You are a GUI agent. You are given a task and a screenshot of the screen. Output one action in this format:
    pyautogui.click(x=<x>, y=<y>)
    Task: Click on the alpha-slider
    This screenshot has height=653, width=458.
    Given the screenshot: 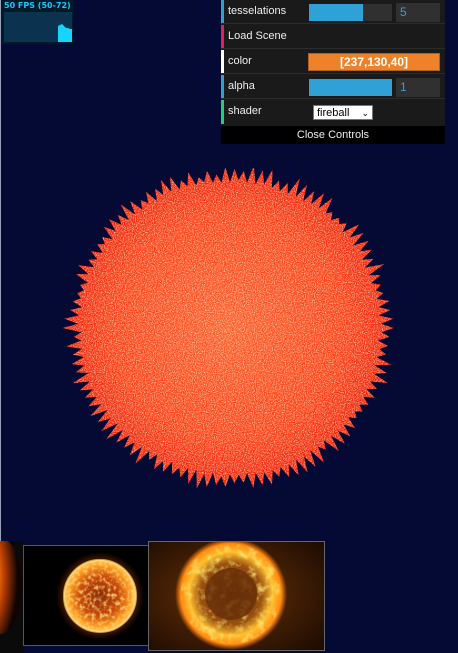 What is the action you would take?
    pyautogui.click(x=350, y=87)
    